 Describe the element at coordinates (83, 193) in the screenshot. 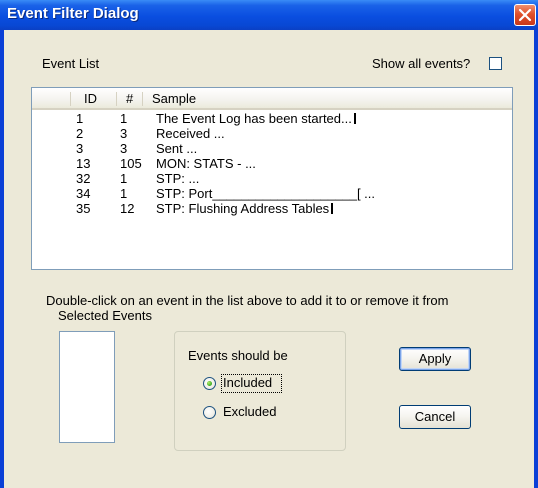

I see `cell-id: 34` at that location.